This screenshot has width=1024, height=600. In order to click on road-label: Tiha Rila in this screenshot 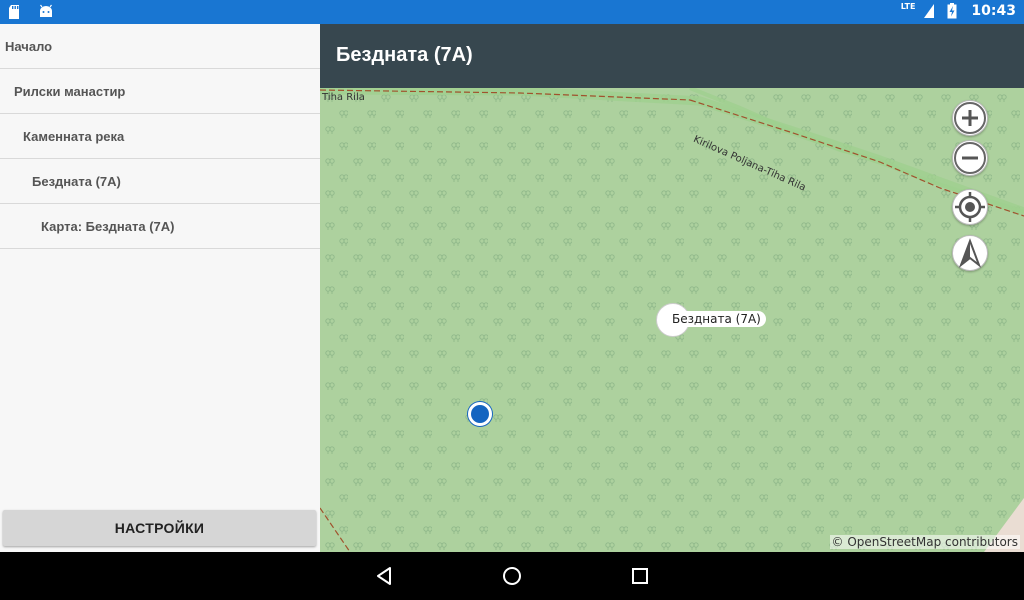, I will do `click(343, 97)`.